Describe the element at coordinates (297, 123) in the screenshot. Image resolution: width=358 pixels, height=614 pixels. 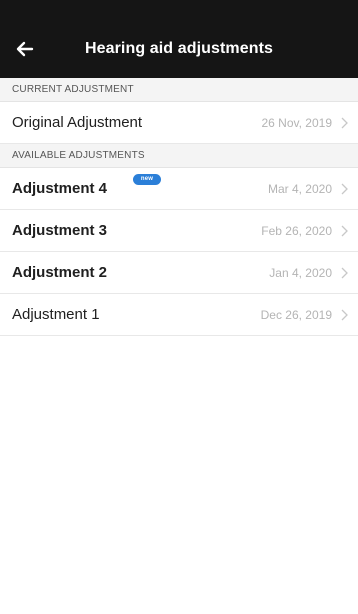
I see `list-item-date: 26 Nov, 2019` at that location.